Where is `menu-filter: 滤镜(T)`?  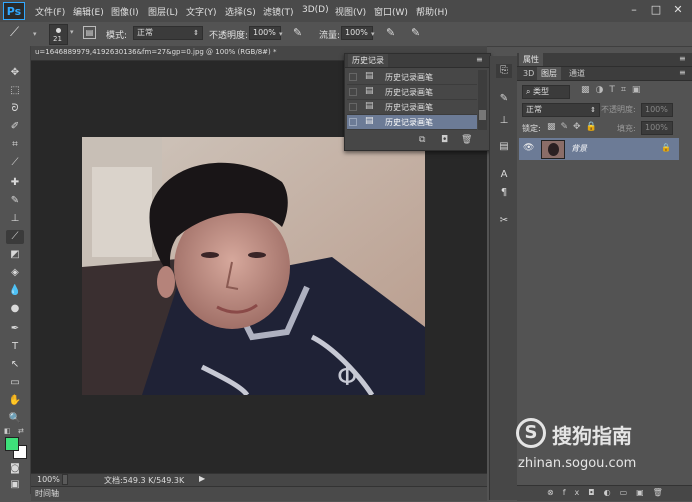
menu-filter: 滤镜(T) is located at coordinates (278, 11).